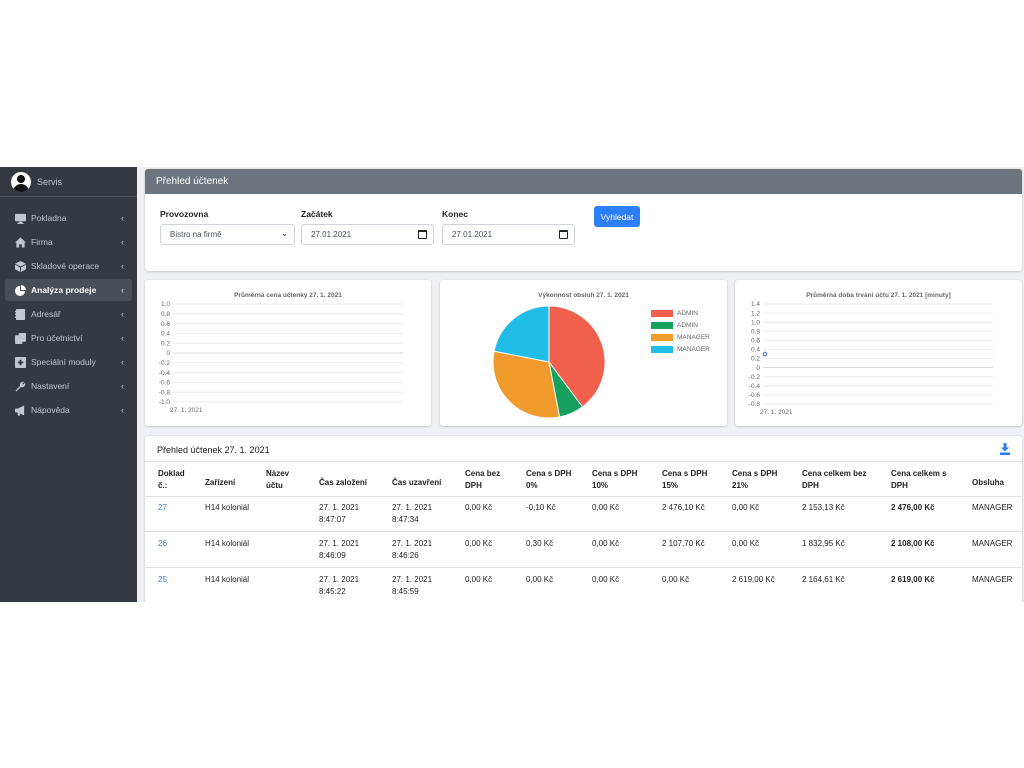  I want to click on provozovna-label: Provozovna, so click(184, 214).